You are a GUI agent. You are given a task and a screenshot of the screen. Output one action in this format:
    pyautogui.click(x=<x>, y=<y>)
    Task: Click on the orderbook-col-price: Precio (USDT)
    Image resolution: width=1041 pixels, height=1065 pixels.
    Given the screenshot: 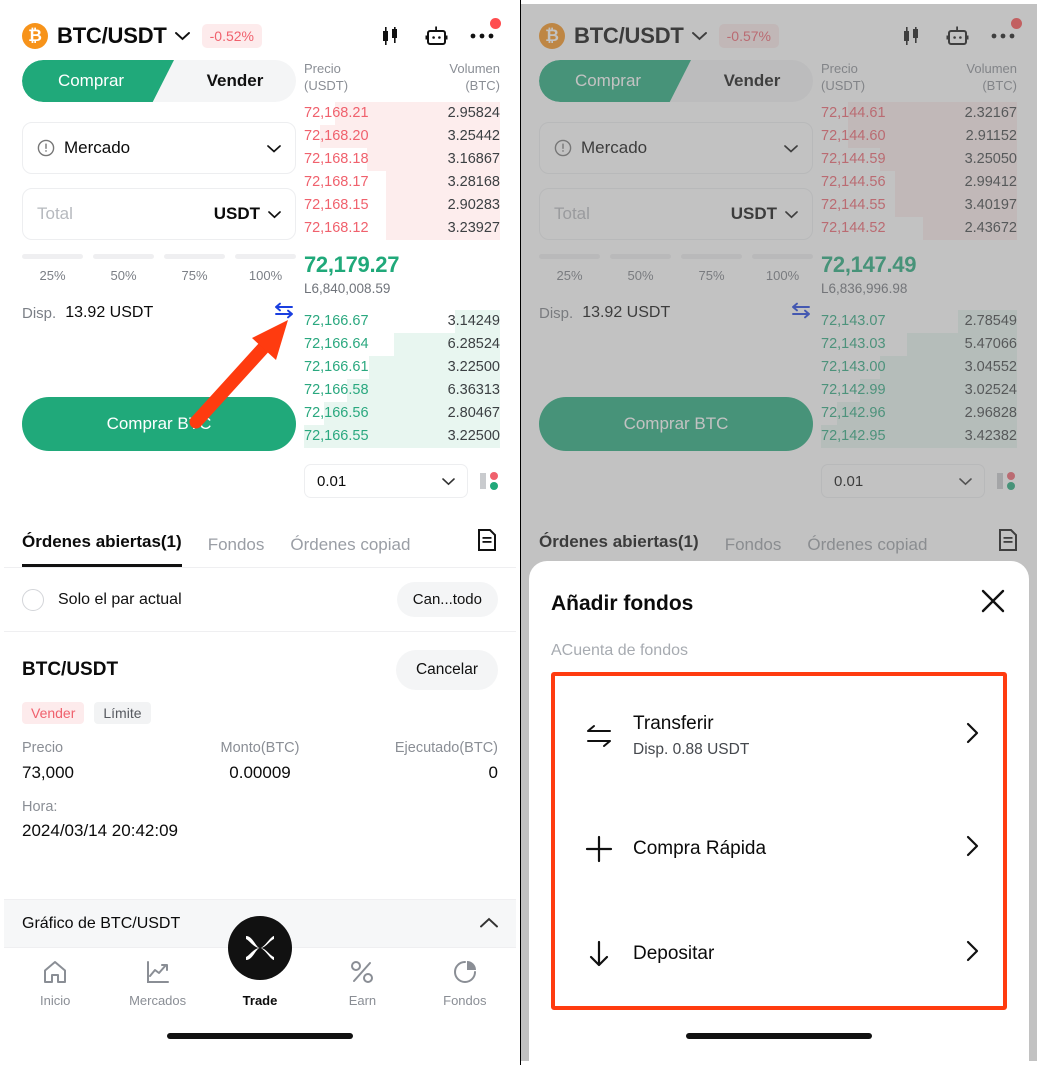 What is the action you would take?
    pyautogui.click(x=843, y=77)
    